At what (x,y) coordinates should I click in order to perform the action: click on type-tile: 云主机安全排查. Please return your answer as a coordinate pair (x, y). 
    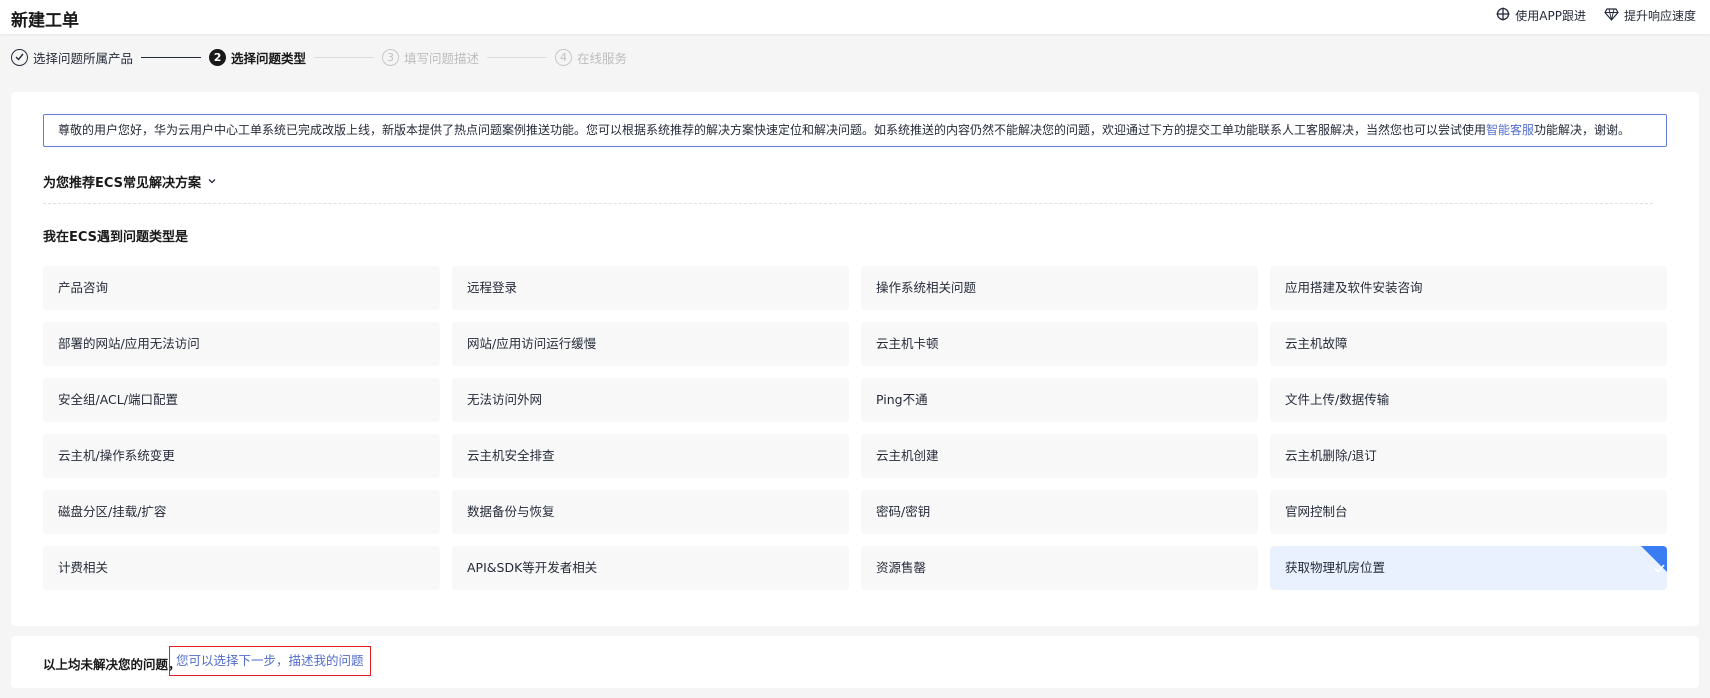
    Looking at the image, I should click on (650, 456).